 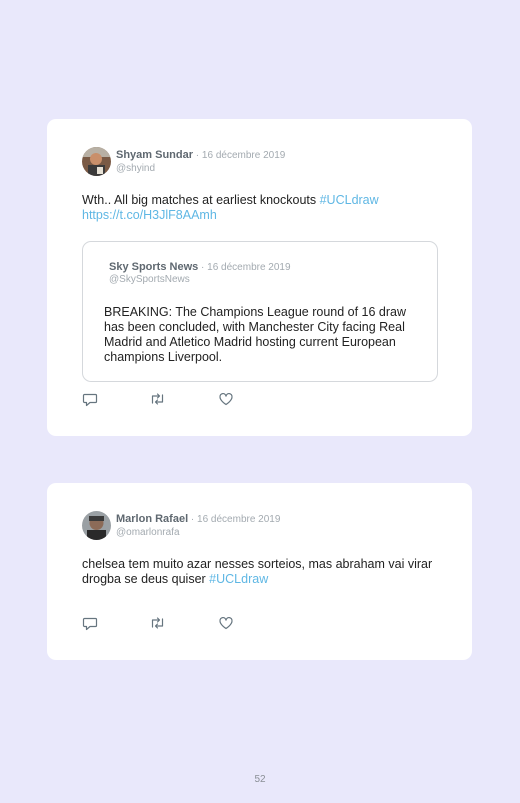 I want to click on author-name: Shyam Sundar, so click(x=154, y=155).